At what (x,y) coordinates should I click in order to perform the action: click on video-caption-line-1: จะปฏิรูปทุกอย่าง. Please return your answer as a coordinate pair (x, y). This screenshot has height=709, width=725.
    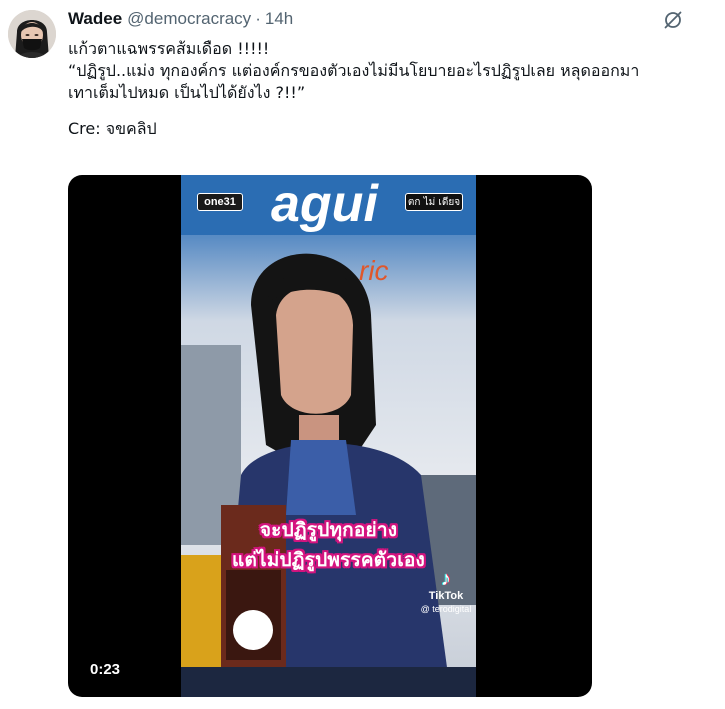
    Looking at the image, I should click on (328, 530).